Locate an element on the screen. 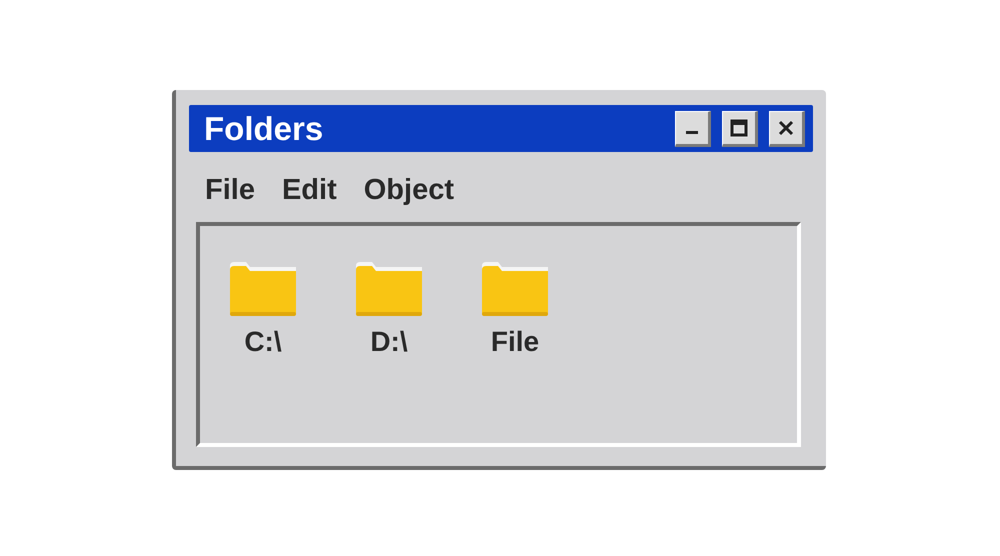  menu-item: Object is located at coordinates (409, 190).